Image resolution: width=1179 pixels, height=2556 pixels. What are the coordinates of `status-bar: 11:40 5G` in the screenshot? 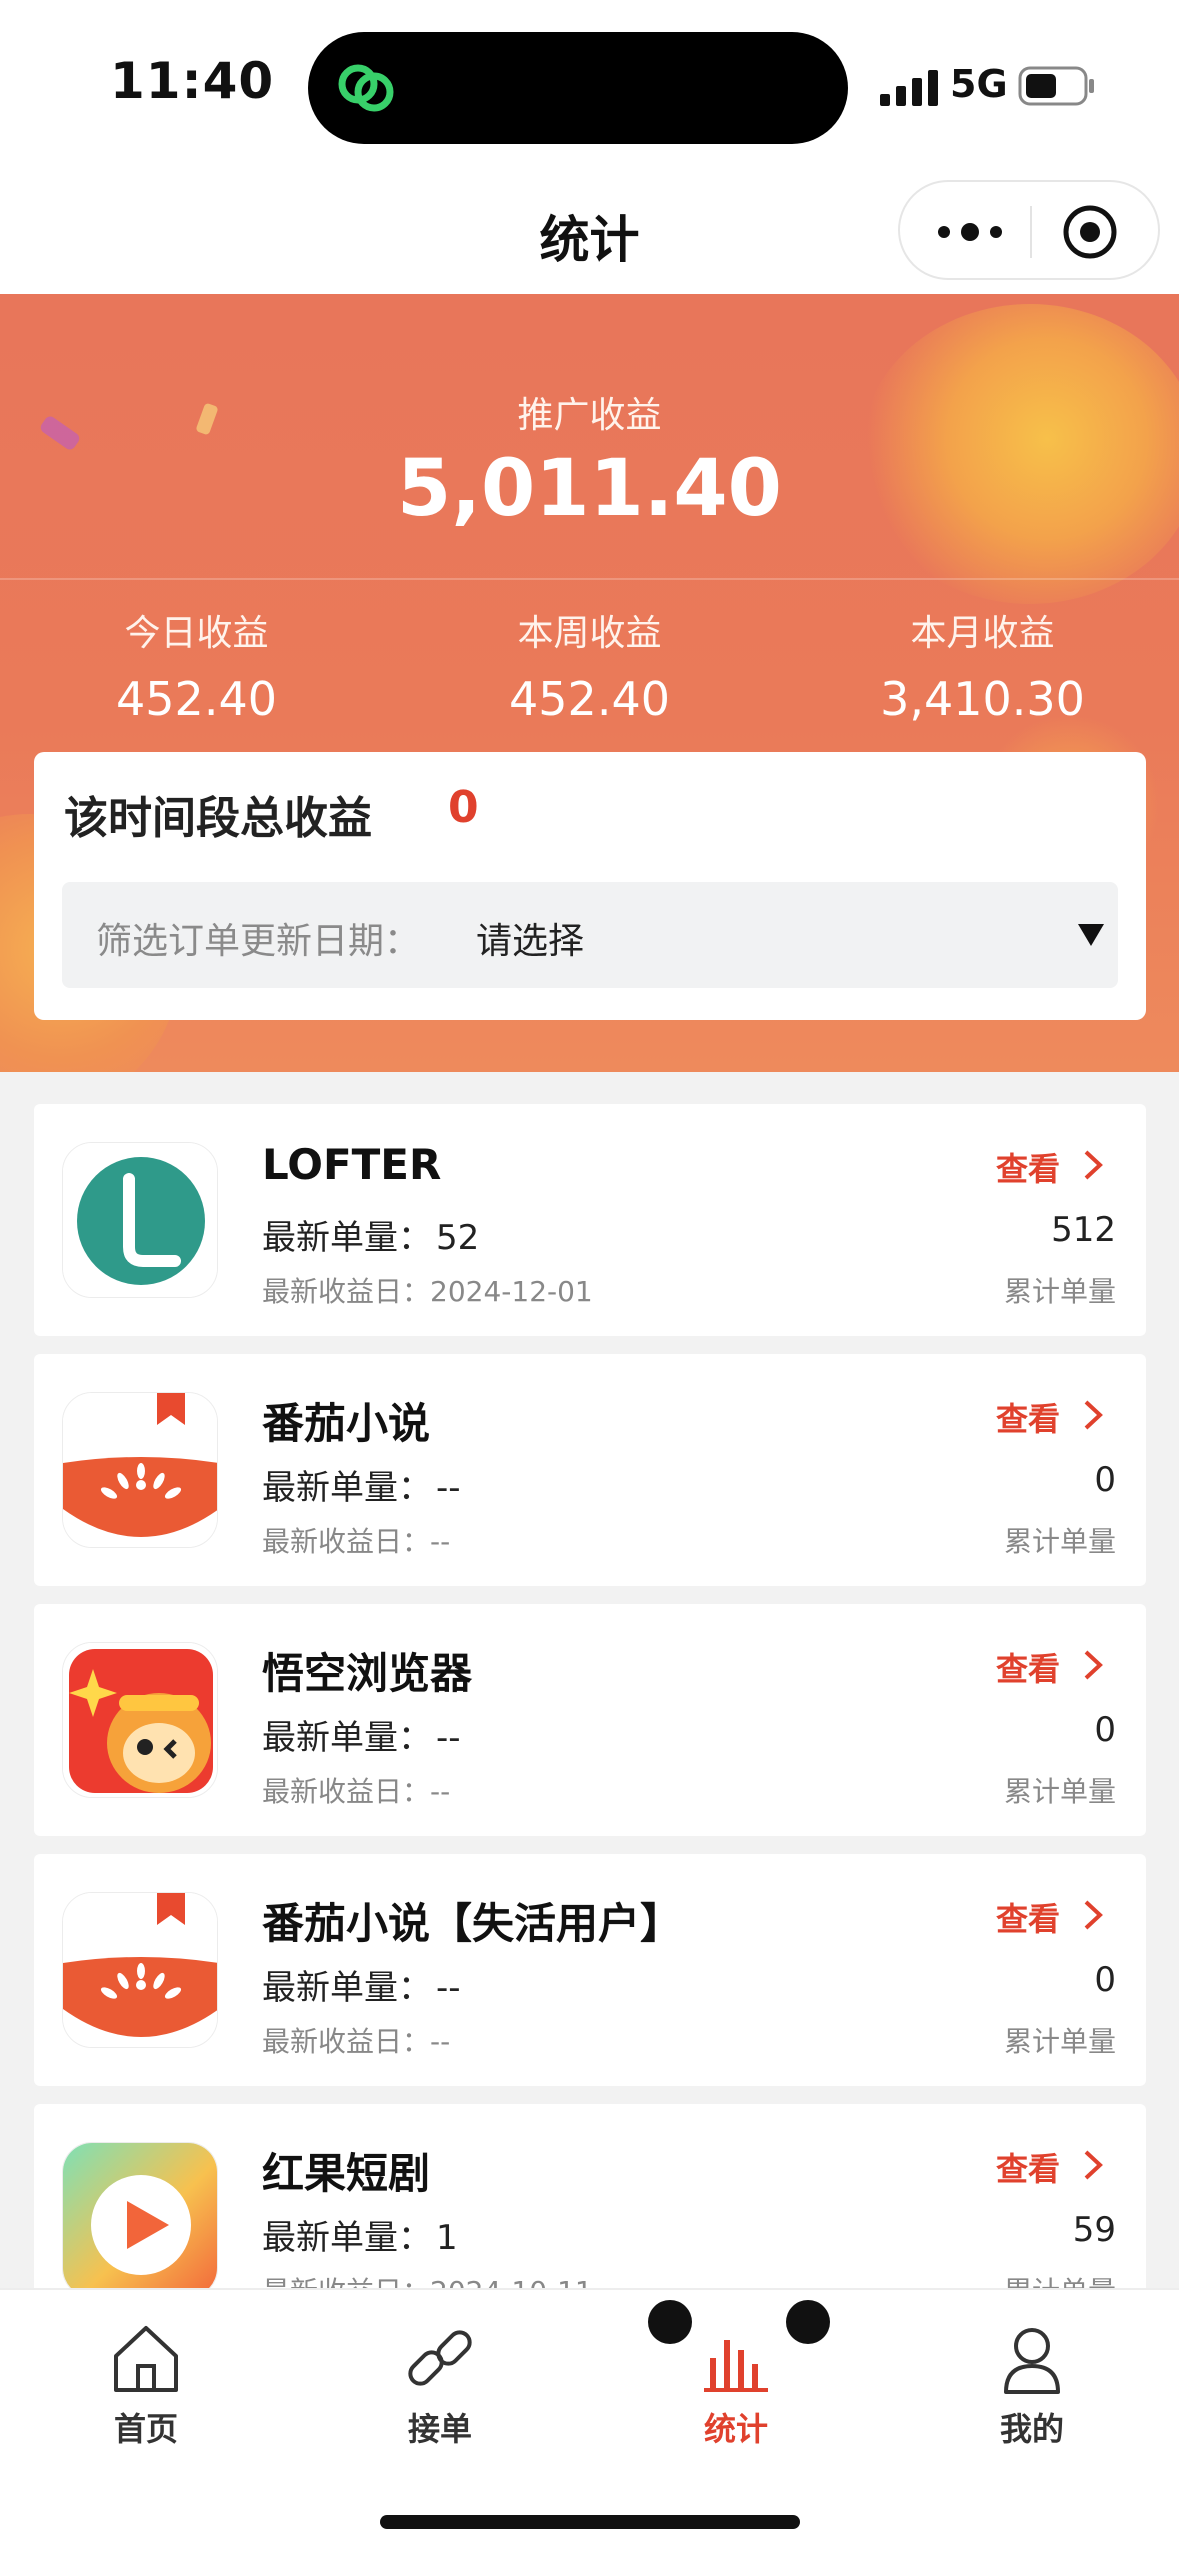 It's located at (589, 85).